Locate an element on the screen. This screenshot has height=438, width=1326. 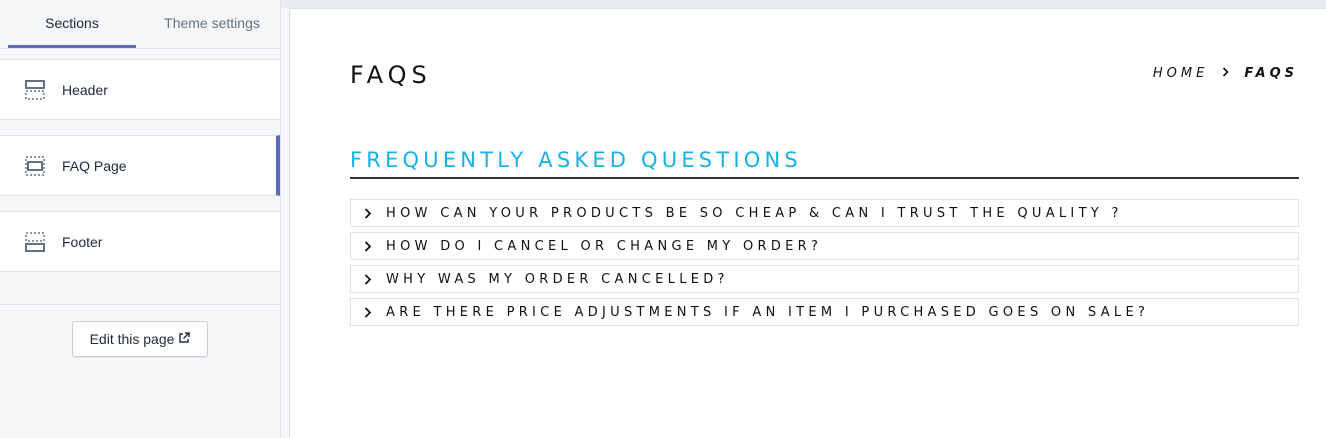
edit-page-label: Edit this page is located at coordinates (132, 339).